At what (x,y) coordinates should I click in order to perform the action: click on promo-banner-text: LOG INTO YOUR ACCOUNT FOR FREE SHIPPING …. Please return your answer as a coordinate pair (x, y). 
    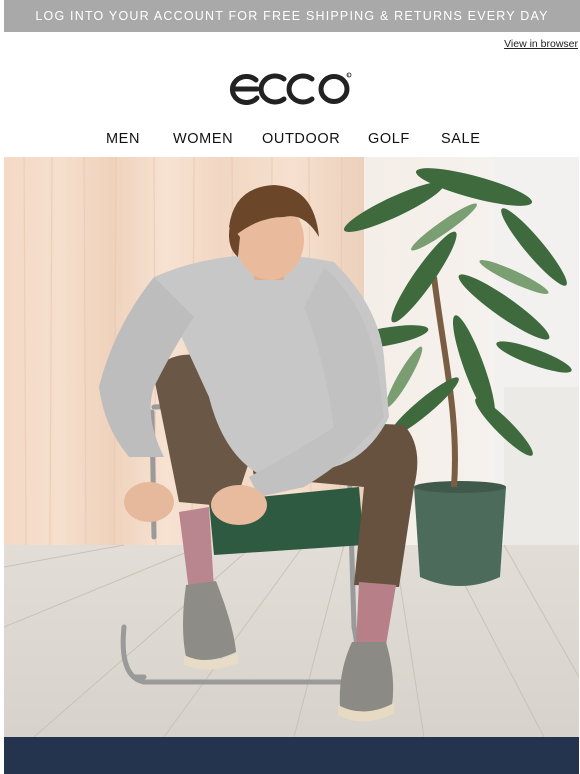
    Looking at the image, I should click on (292, 16).